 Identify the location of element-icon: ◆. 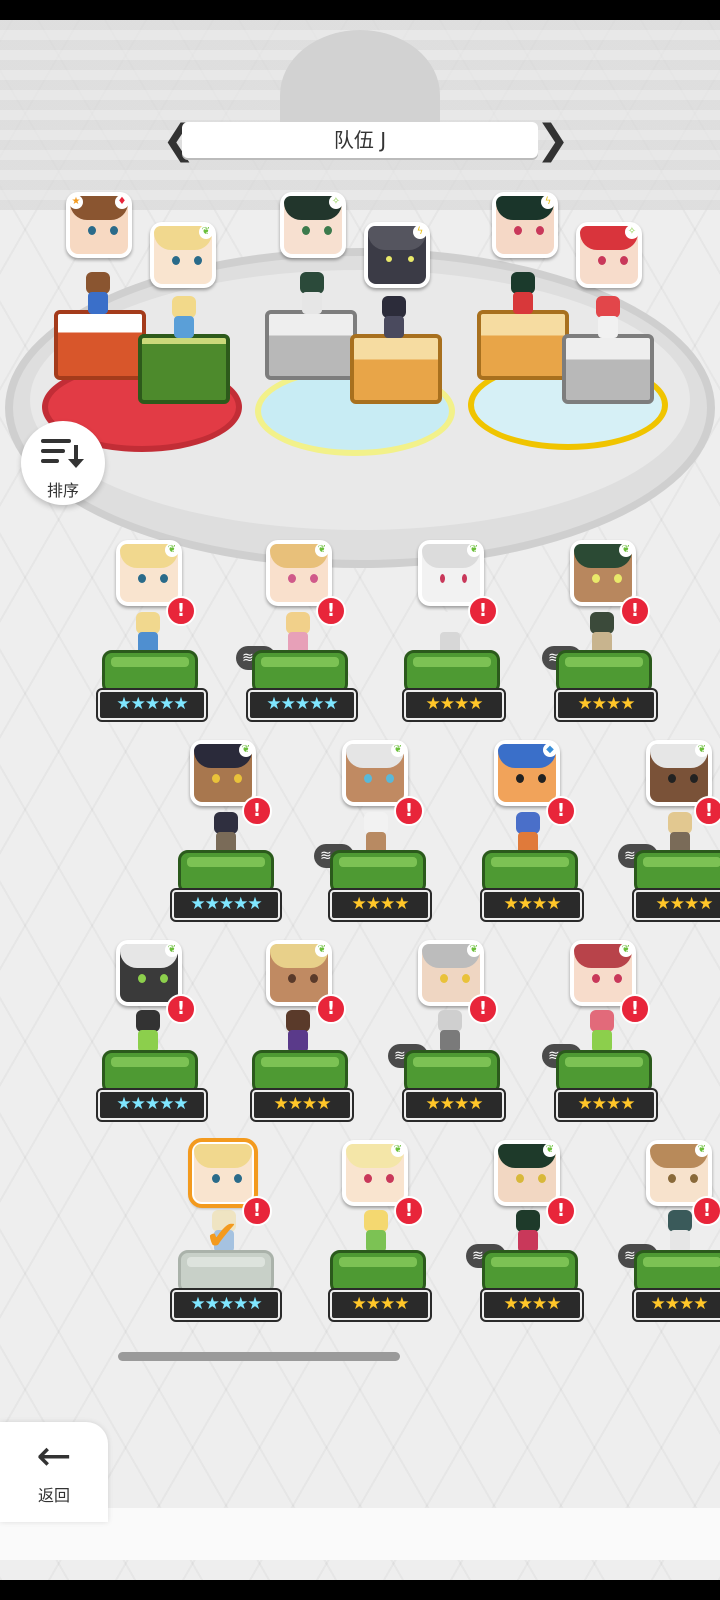
(550, 750).